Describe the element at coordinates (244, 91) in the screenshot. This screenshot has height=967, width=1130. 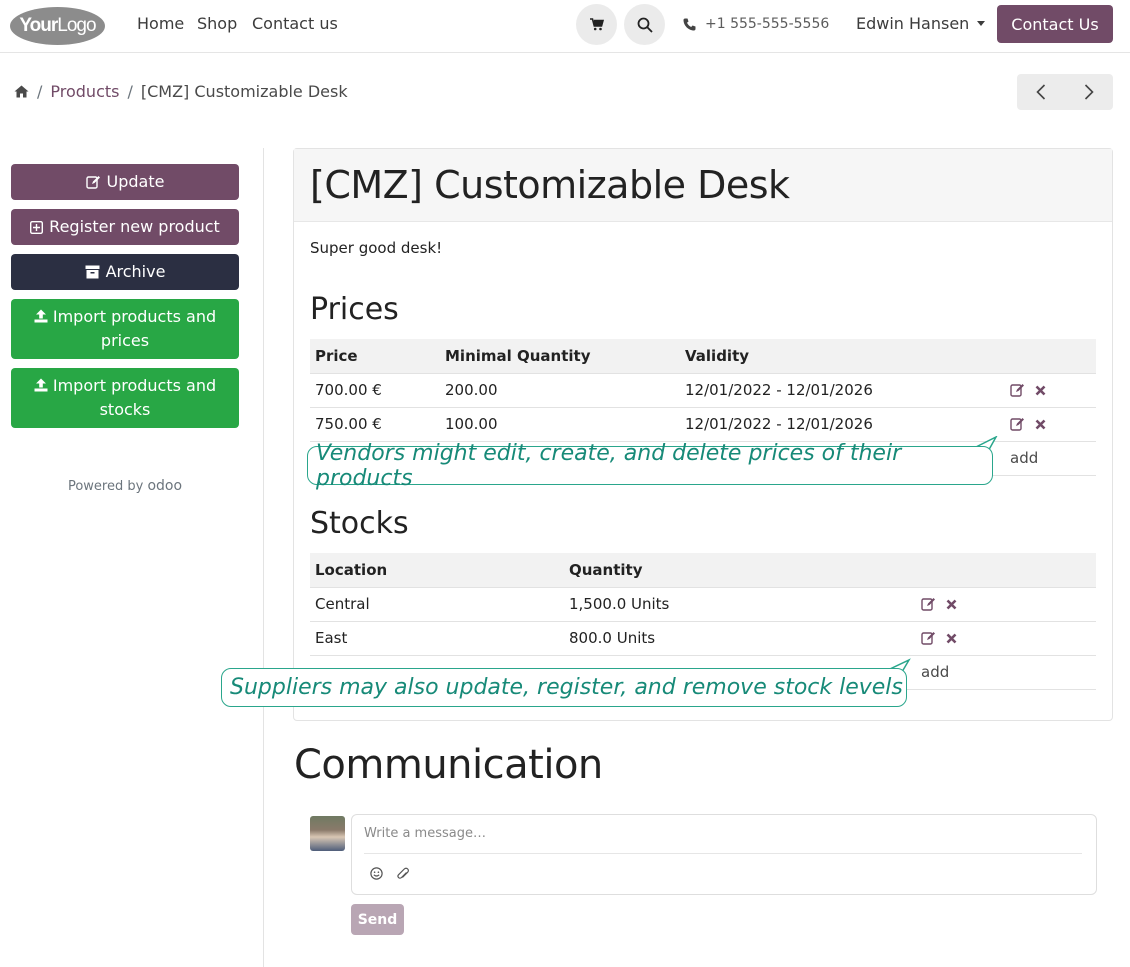
I see `breadcrumb-current: [CMZ] Customizable Desk` at that location.